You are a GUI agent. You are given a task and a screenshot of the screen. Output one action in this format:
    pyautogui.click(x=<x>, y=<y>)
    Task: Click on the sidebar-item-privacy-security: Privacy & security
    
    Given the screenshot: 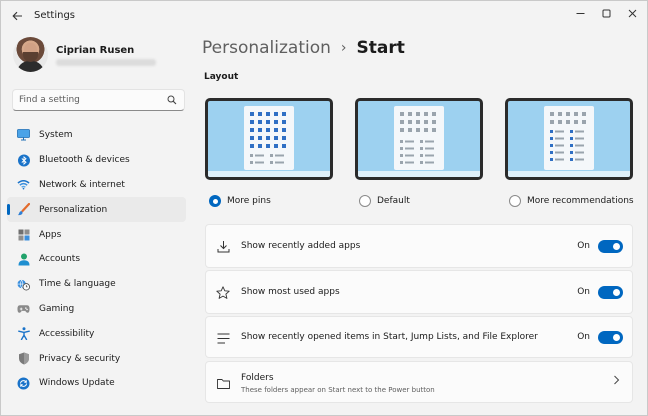 What is the action you would take?
    pyautogui.click(x=96, y=358)
    